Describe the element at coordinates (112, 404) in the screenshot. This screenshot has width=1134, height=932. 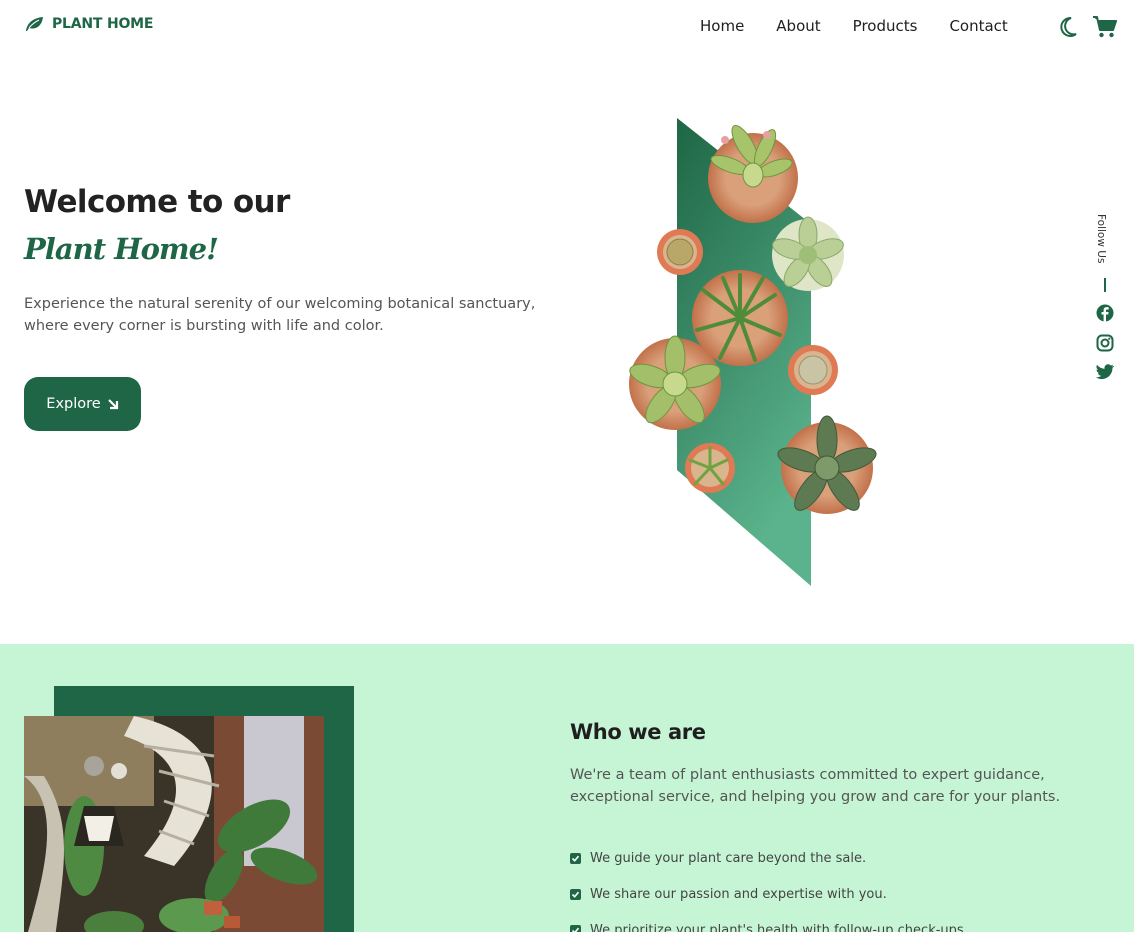
I see `arrow-down-right-icon` at that location.